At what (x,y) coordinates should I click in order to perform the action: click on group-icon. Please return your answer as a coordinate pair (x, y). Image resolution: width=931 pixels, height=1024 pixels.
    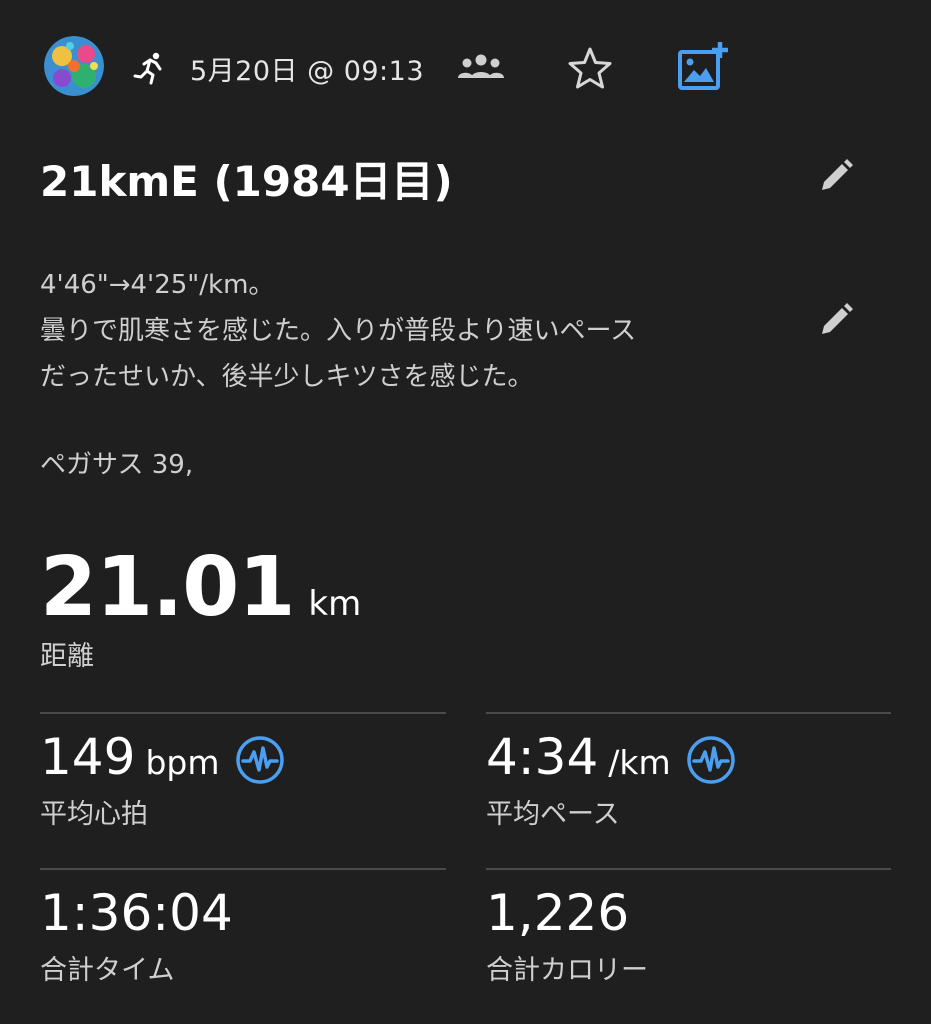
    Looking at the image, I should click on (481, 67).